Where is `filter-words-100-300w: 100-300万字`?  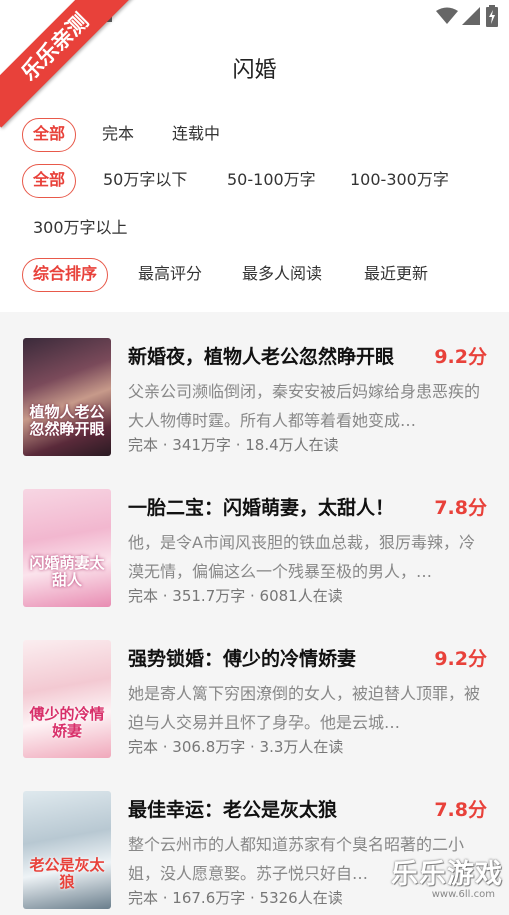 filter-words-100-300w: 100-300万字 is located at coordinates (399, 180).